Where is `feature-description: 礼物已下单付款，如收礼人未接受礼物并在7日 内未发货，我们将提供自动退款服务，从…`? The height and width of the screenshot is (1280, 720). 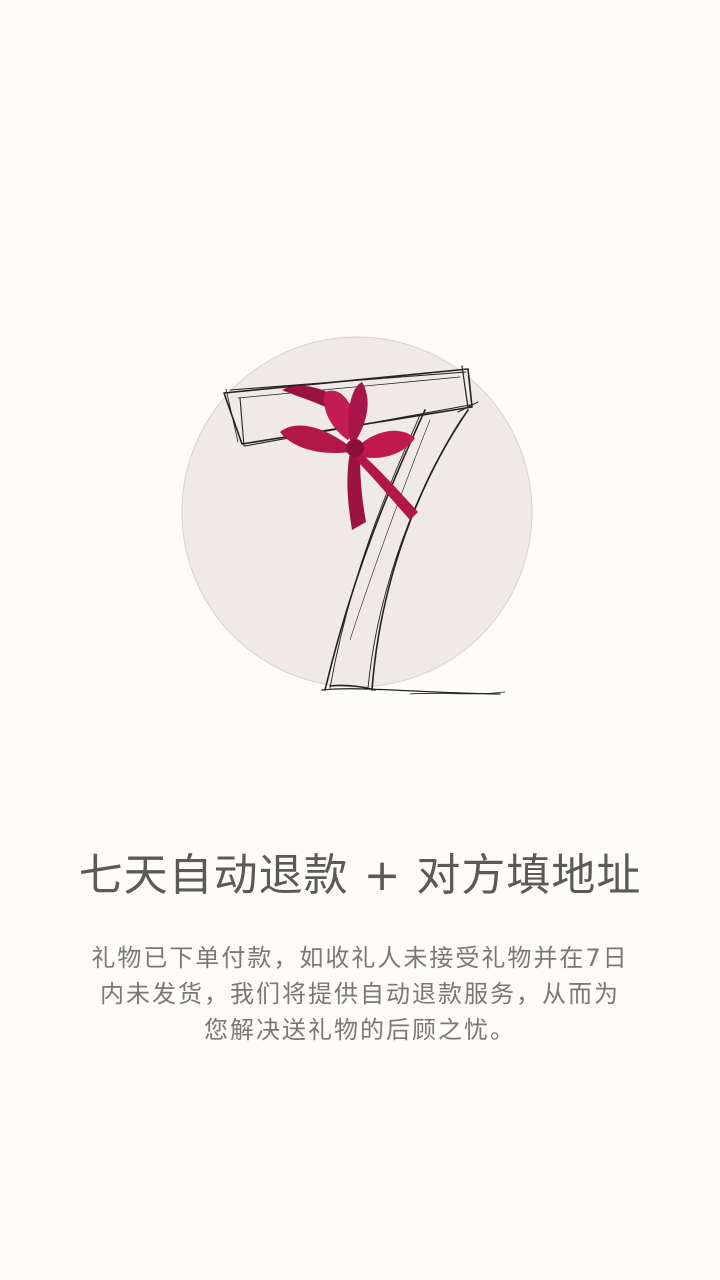
feature-description: 礼物已下单付款，如收礼人未接受礼物并在7日 内未发货，我们将提供自动退款服务，从… is located at coordinates (360, 994).